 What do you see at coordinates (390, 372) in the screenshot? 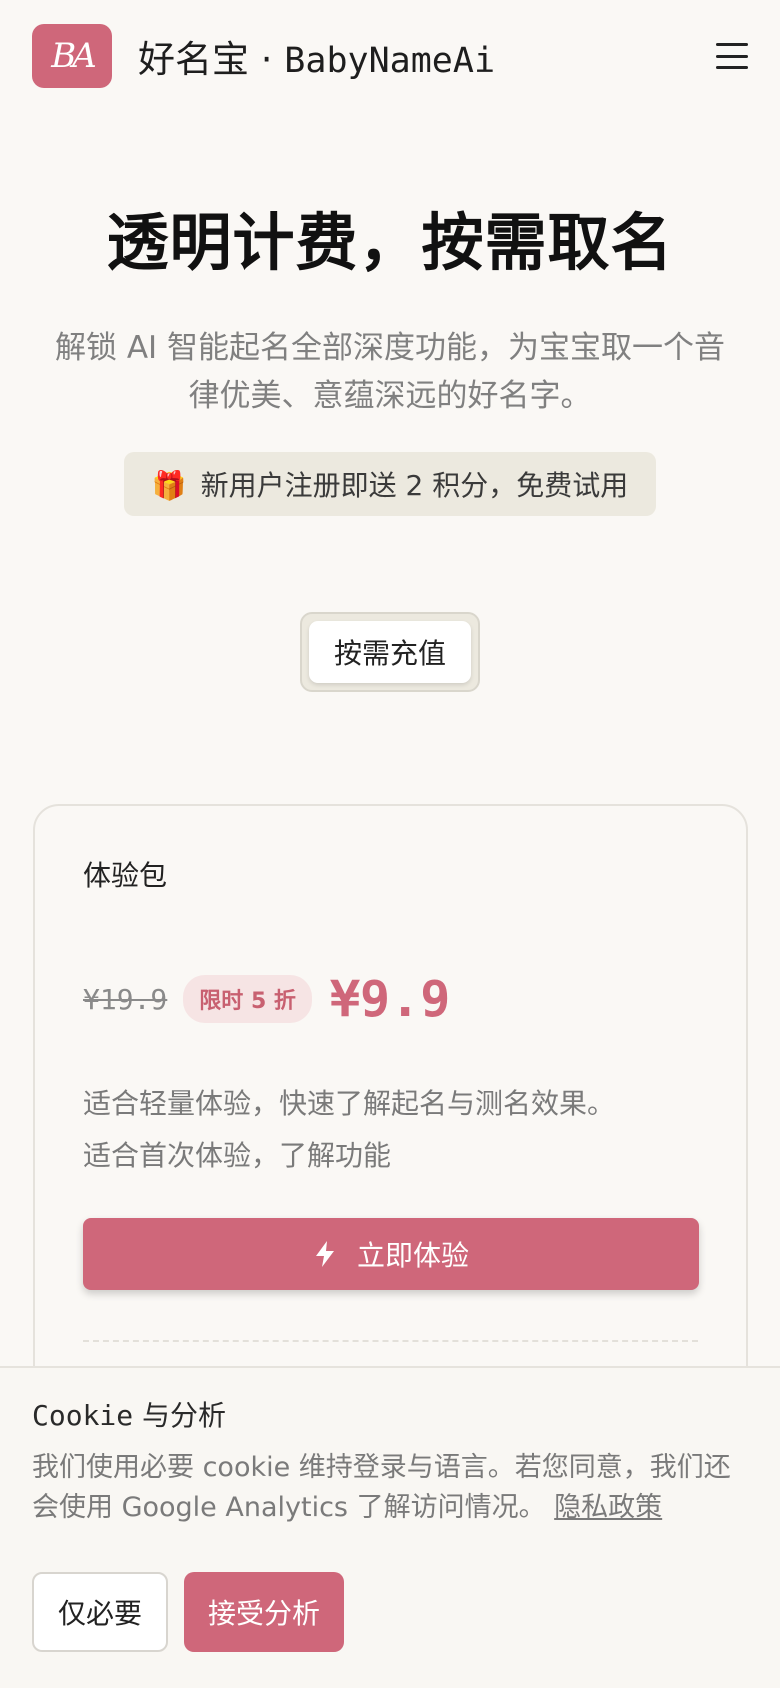
I see `page-subtitle: 解锁 AI 智能起名全部深度功能，为宝宝取一个音律优美、意蕴深远的好名字。` at bounding box center [390, 372].